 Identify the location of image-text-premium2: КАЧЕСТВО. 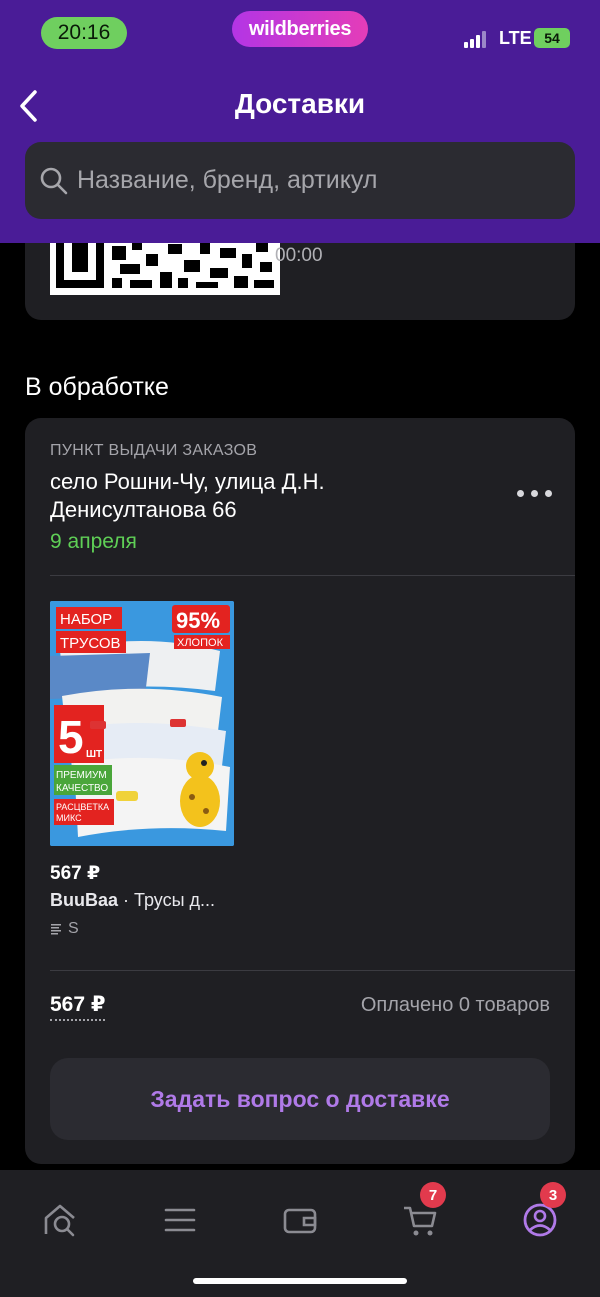
(82, 788).